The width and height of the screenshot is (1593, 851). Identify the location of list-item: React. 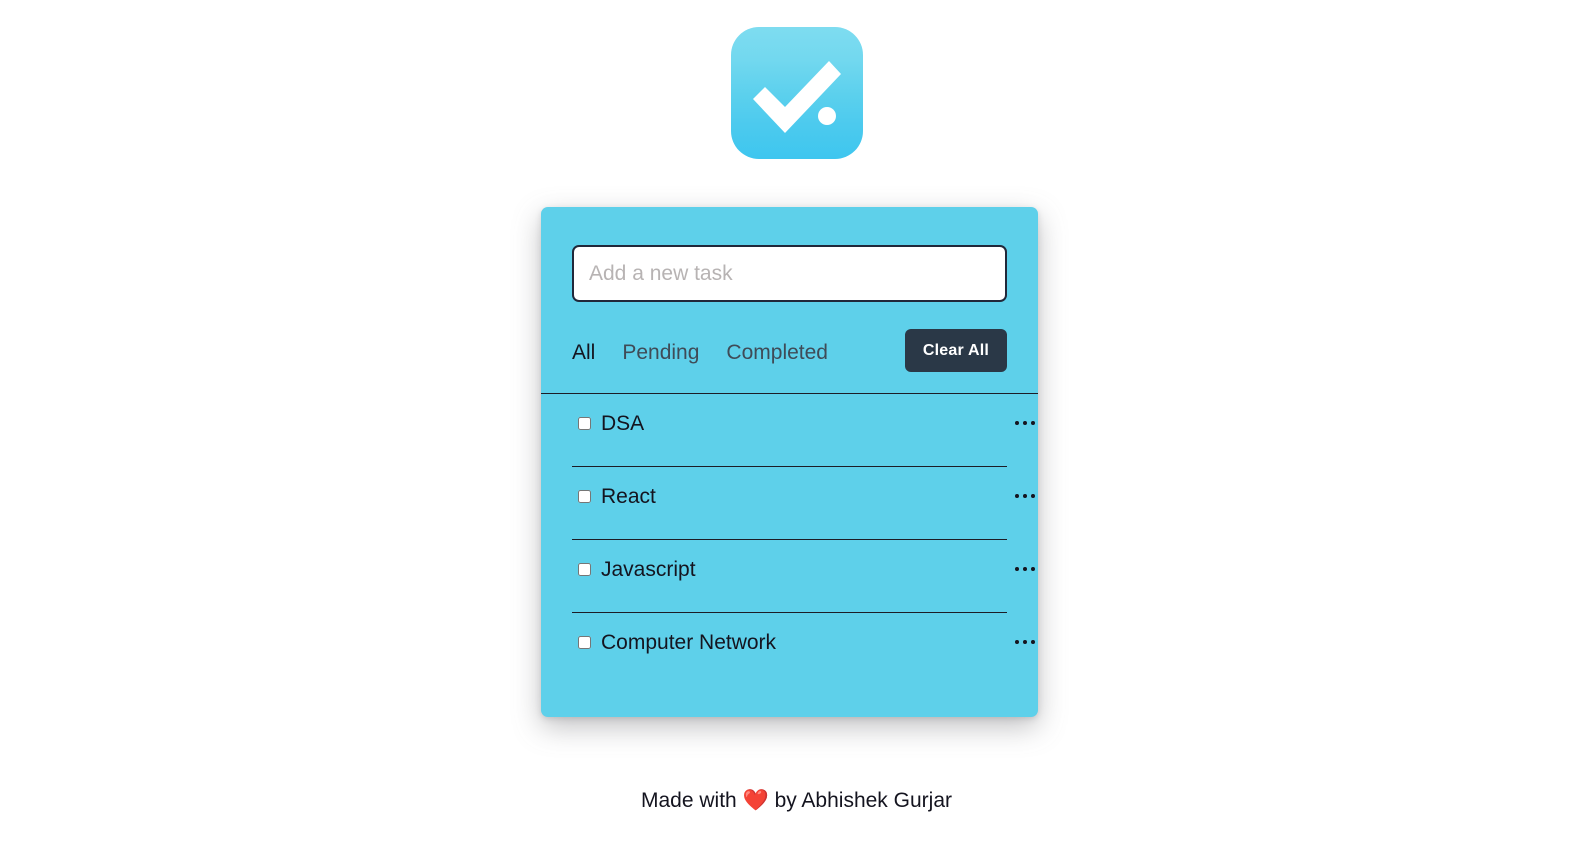
(789, 503).